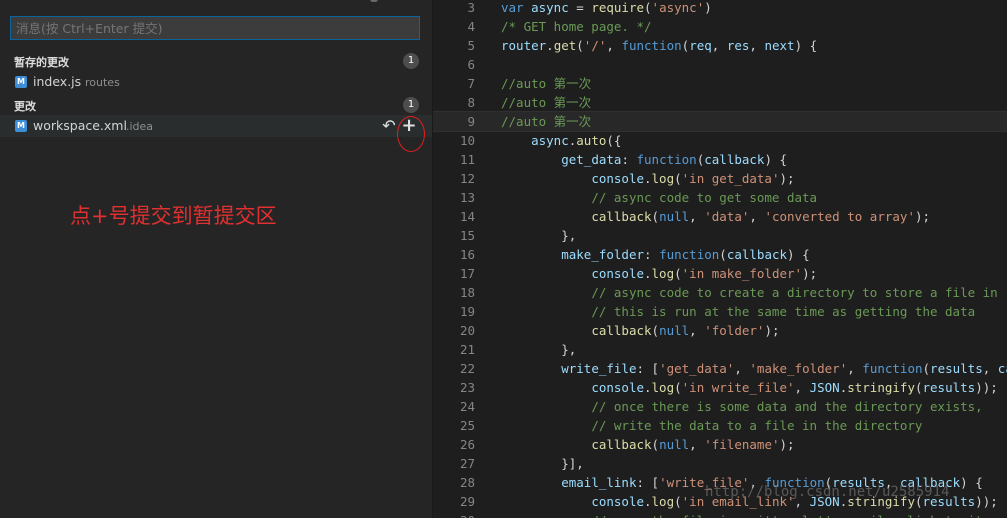 This screenshot has height=518, width=1007. Describe the element at coordinates (720, 8) in the screenshot. I see `code-line: 3 var async = require('async')` at that location.